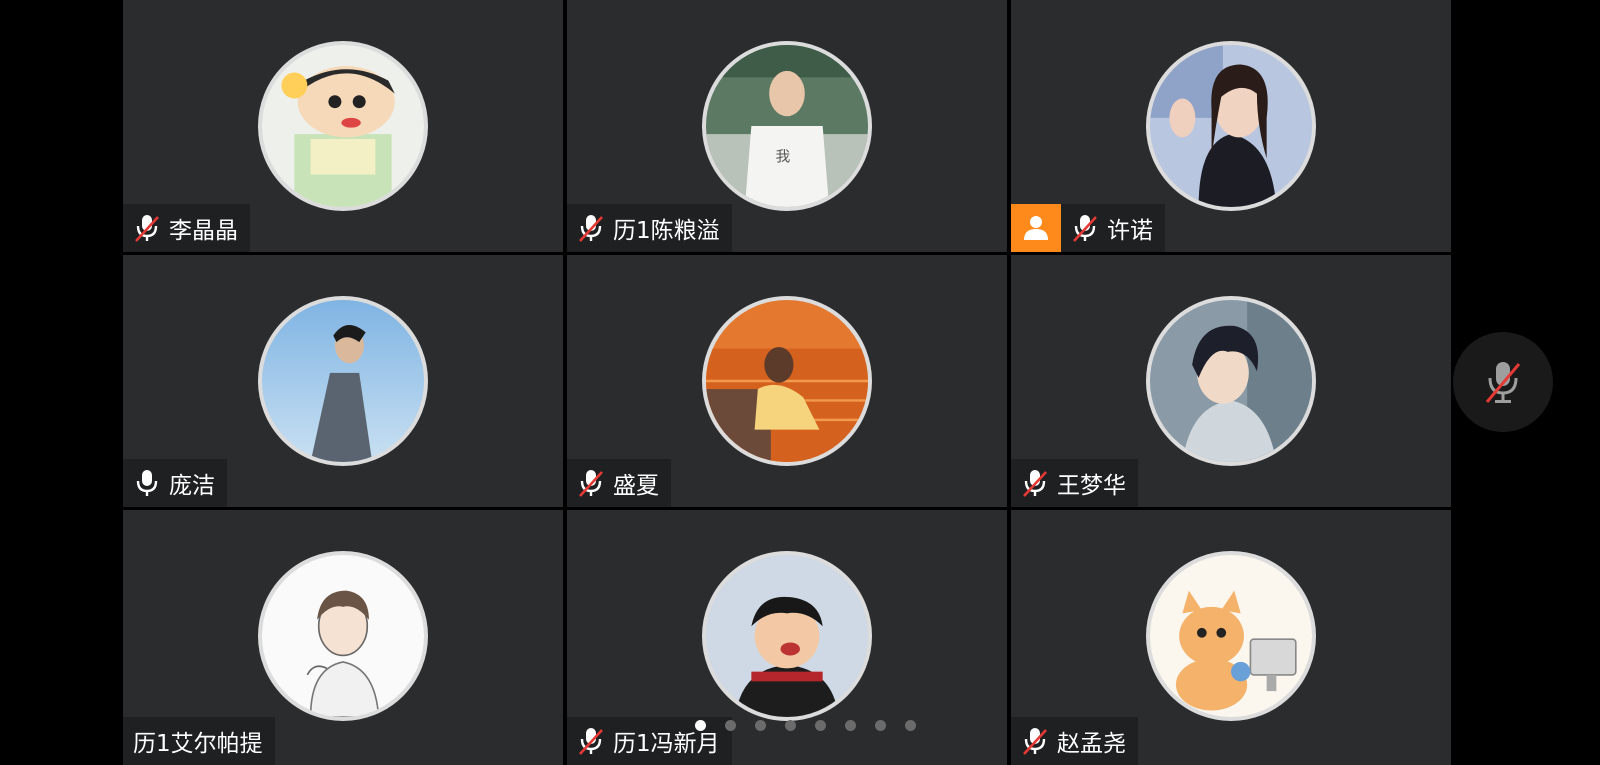  I want to click on participant-tile: 赵孟尧, so click(1231, 637).